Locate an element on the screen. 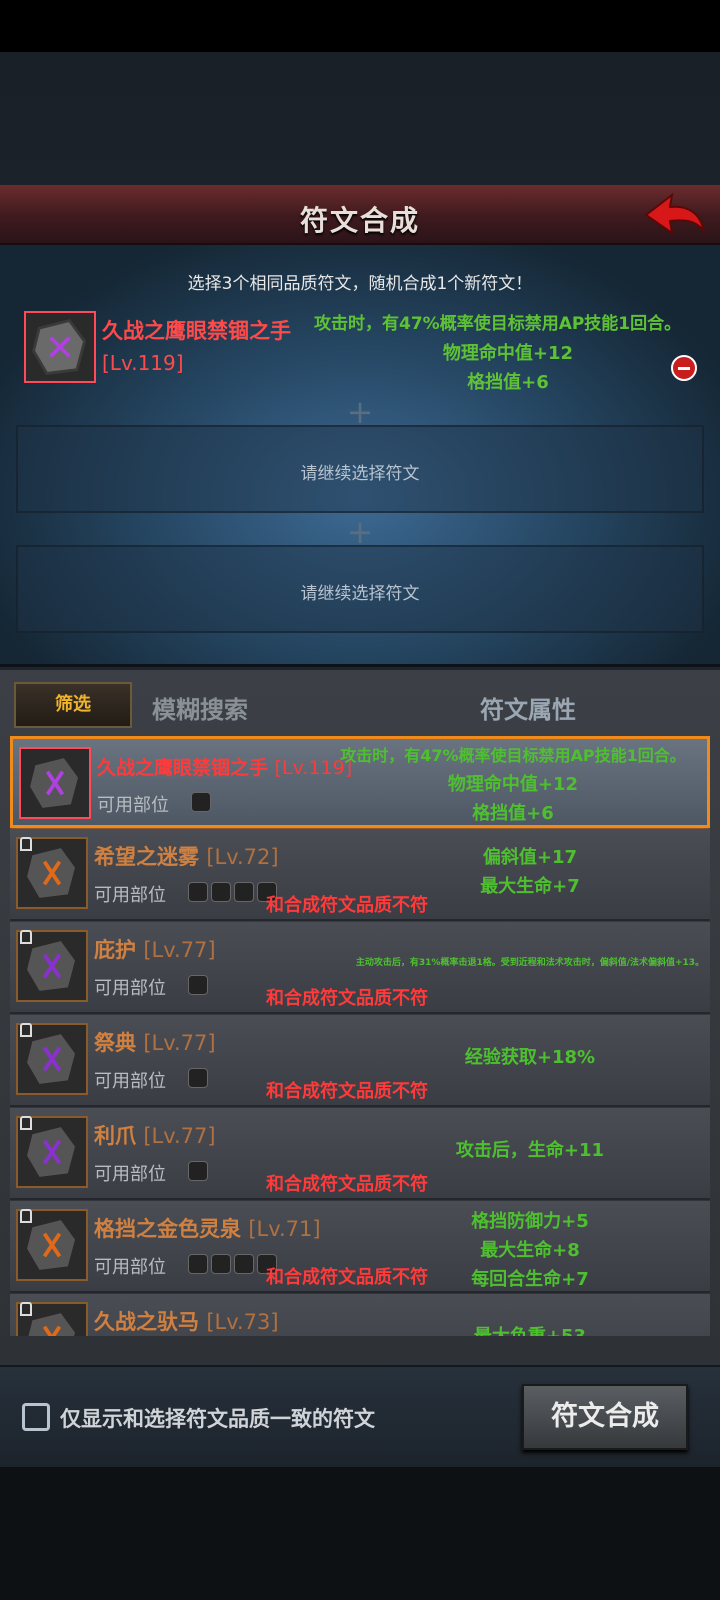  checkbox-label: 仅显示和选择符文品质一致的符文 is located at coordinates (217, 1419).